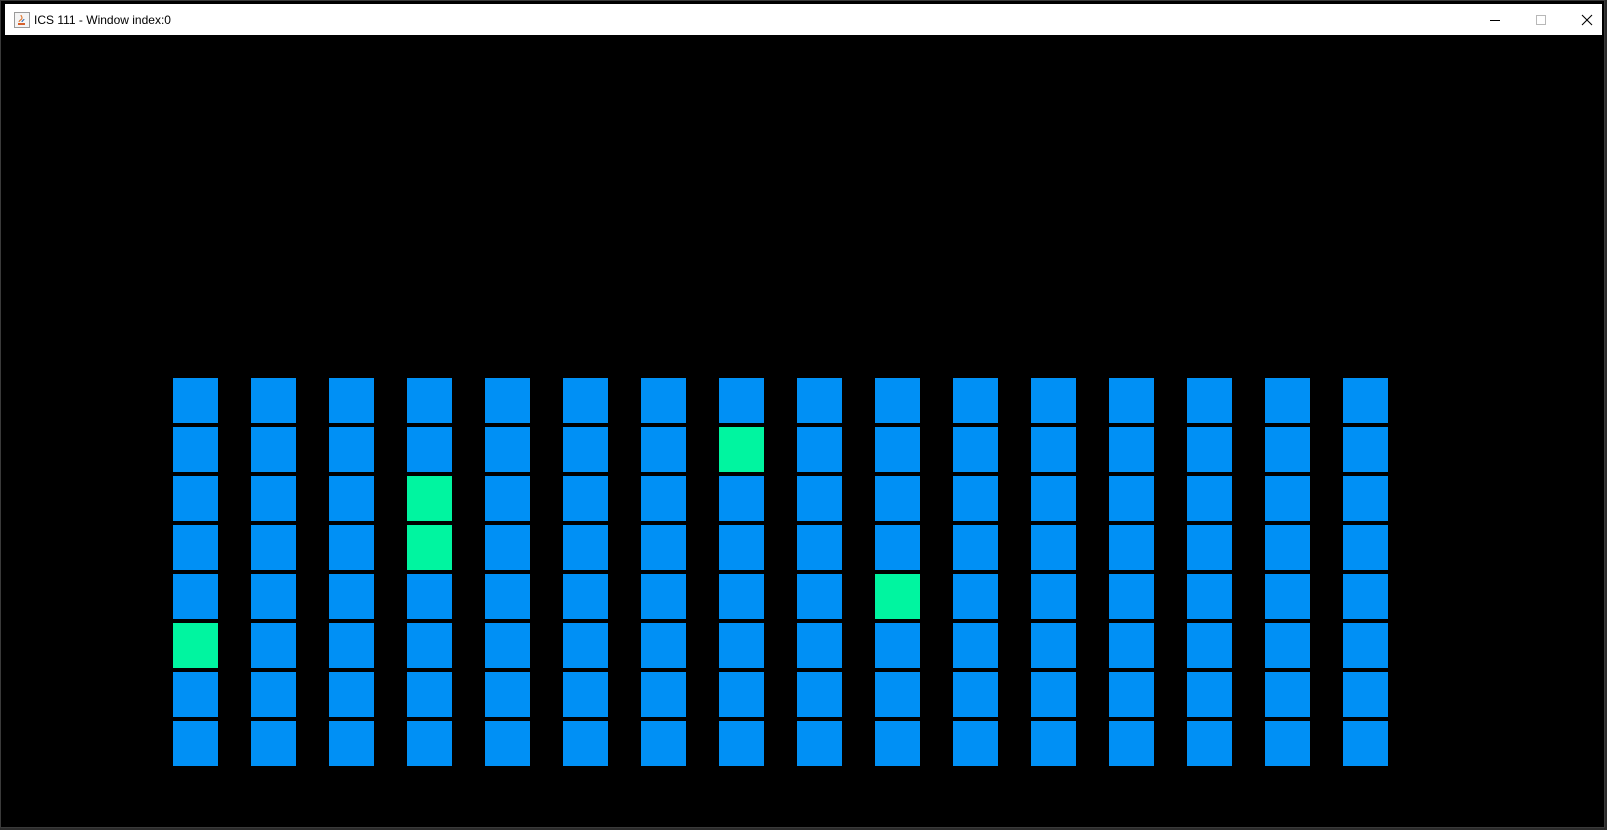 The height and width of the screenshot is (830, 1607). Describe the element at coordinates (1585, 19) in the screenshot. I see `close-button` at that location.